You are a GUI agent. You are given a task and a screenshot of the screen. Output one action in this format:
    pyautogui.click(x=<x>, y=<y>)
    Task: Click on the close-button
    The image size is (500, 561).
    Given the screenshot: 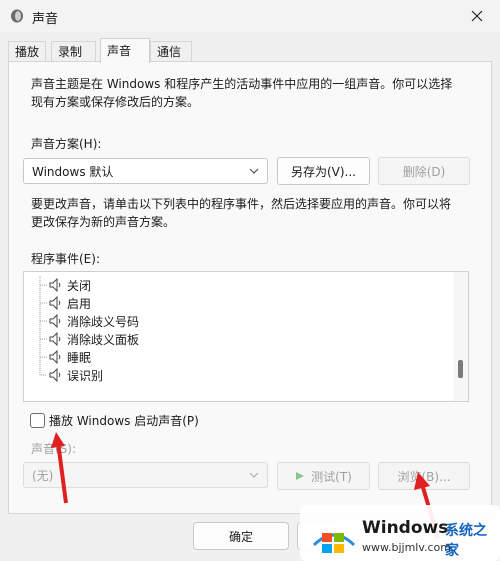 What is the action you would take?
    pyautogui.click(x=477, y=16)
    